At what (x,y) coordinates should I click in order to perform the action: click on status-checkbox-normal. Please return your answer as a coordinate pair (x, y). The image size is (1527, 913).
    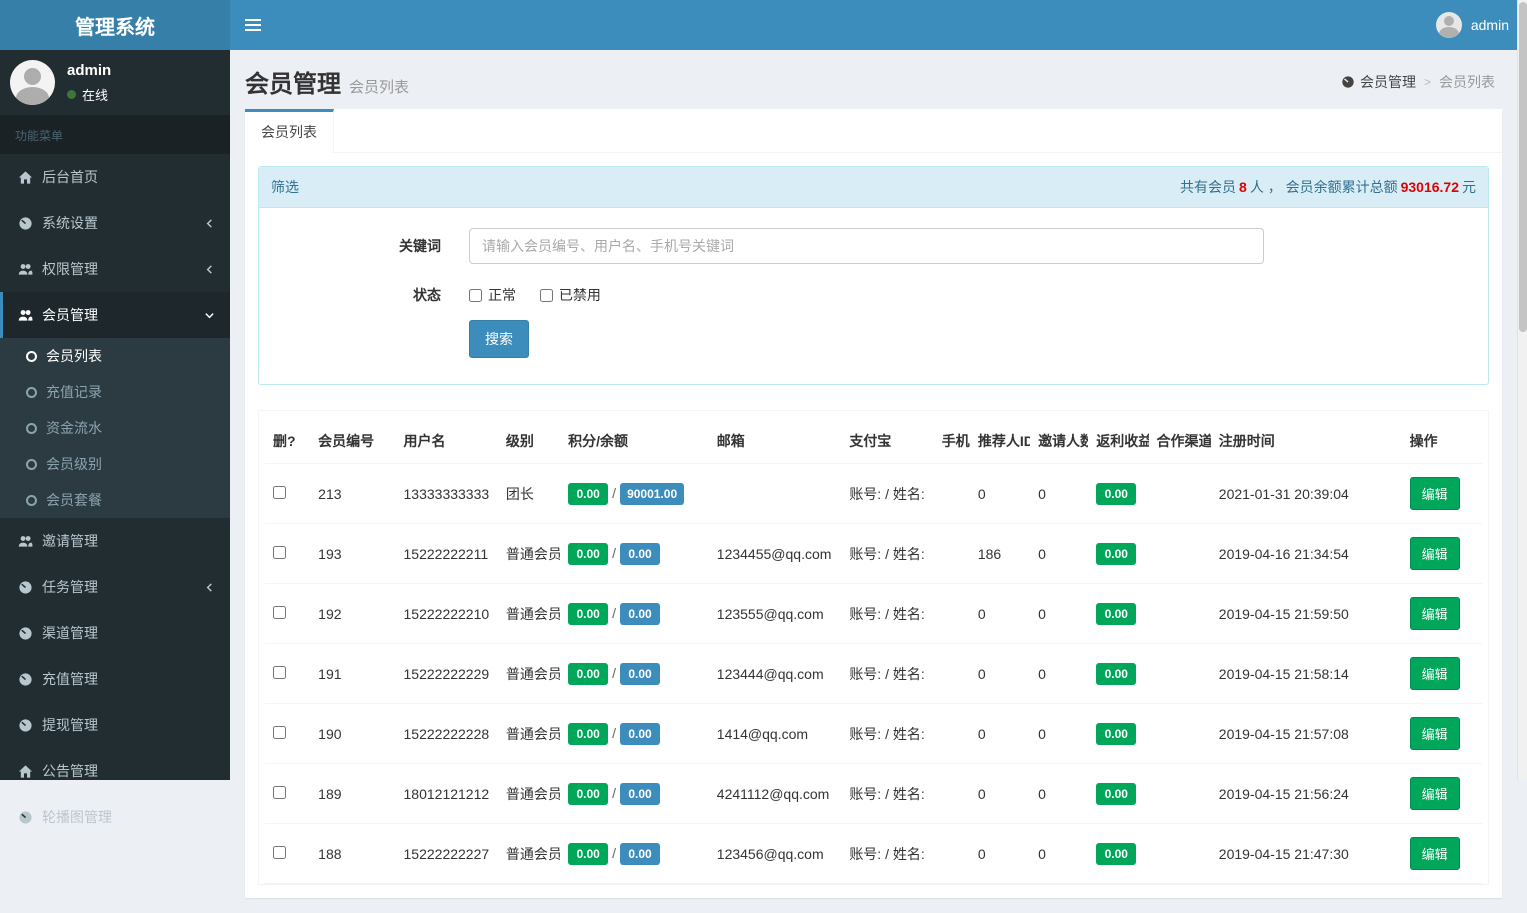
    Looking at the image, I should click on (475, 295).